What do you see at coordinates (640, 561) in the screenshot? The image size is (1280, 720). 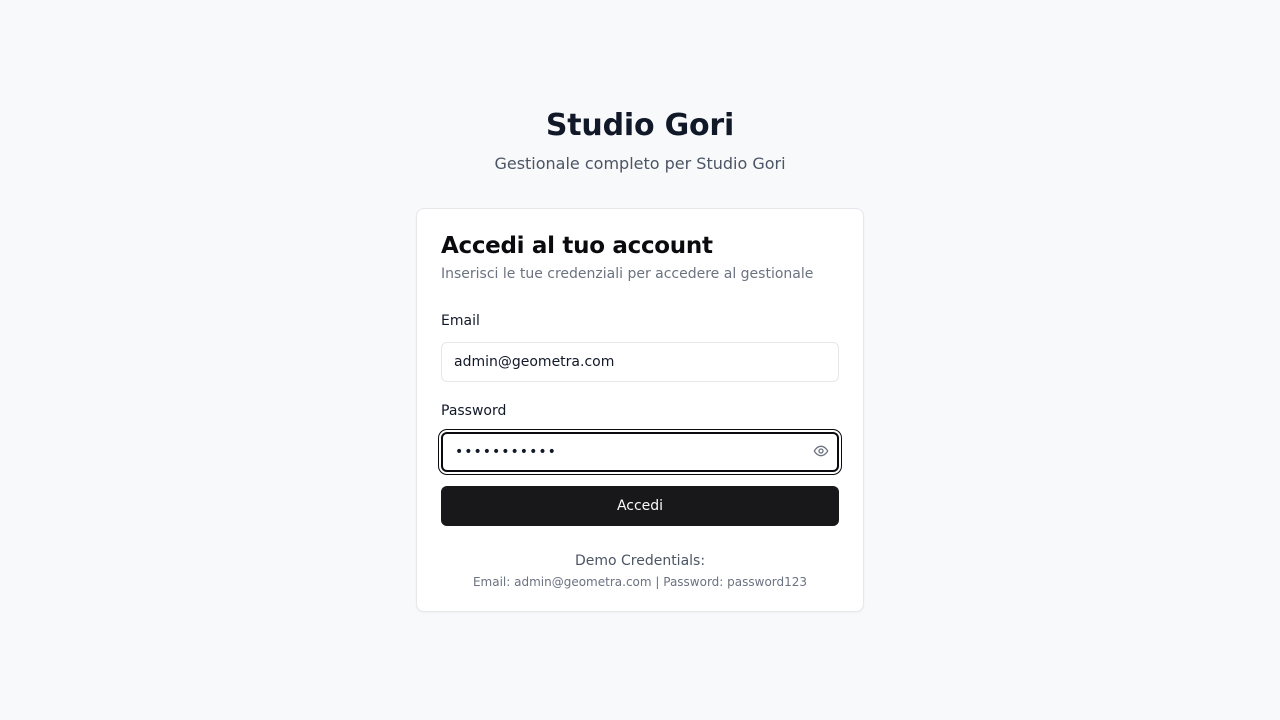 I see `demo-credentials-title: Demo Credentials:` at bounding box center [640, 561].